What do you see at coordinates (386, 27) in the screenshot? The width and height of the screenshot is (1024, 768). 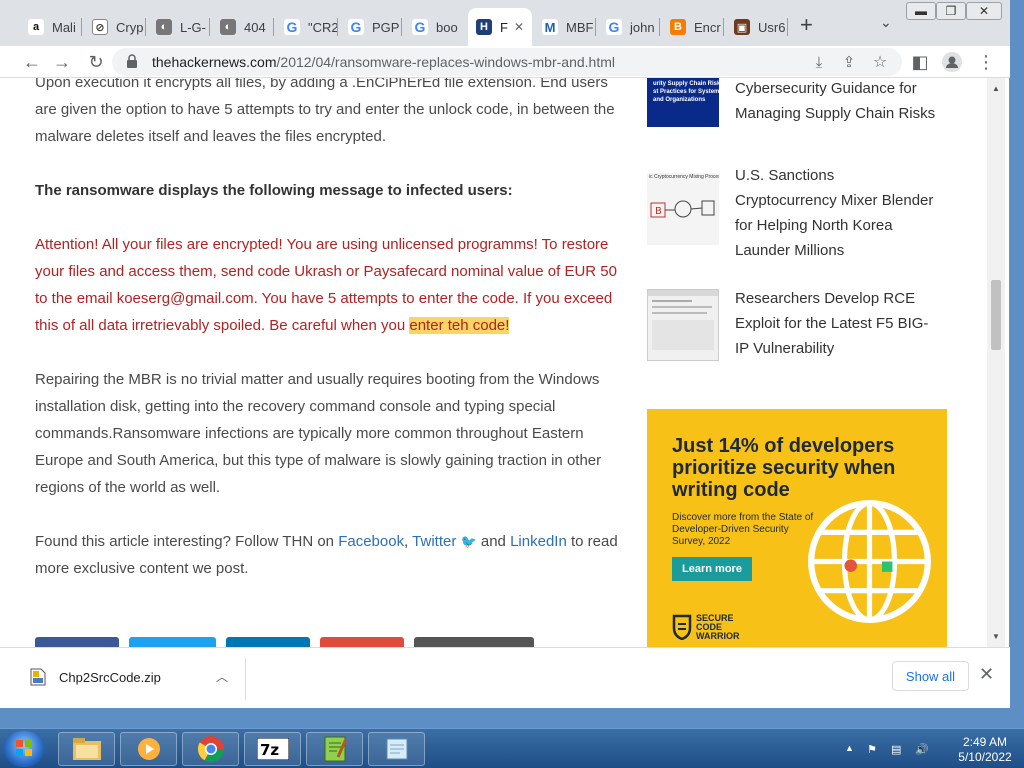 I see `tab-label: PGP` at bounding box center [386, 27].